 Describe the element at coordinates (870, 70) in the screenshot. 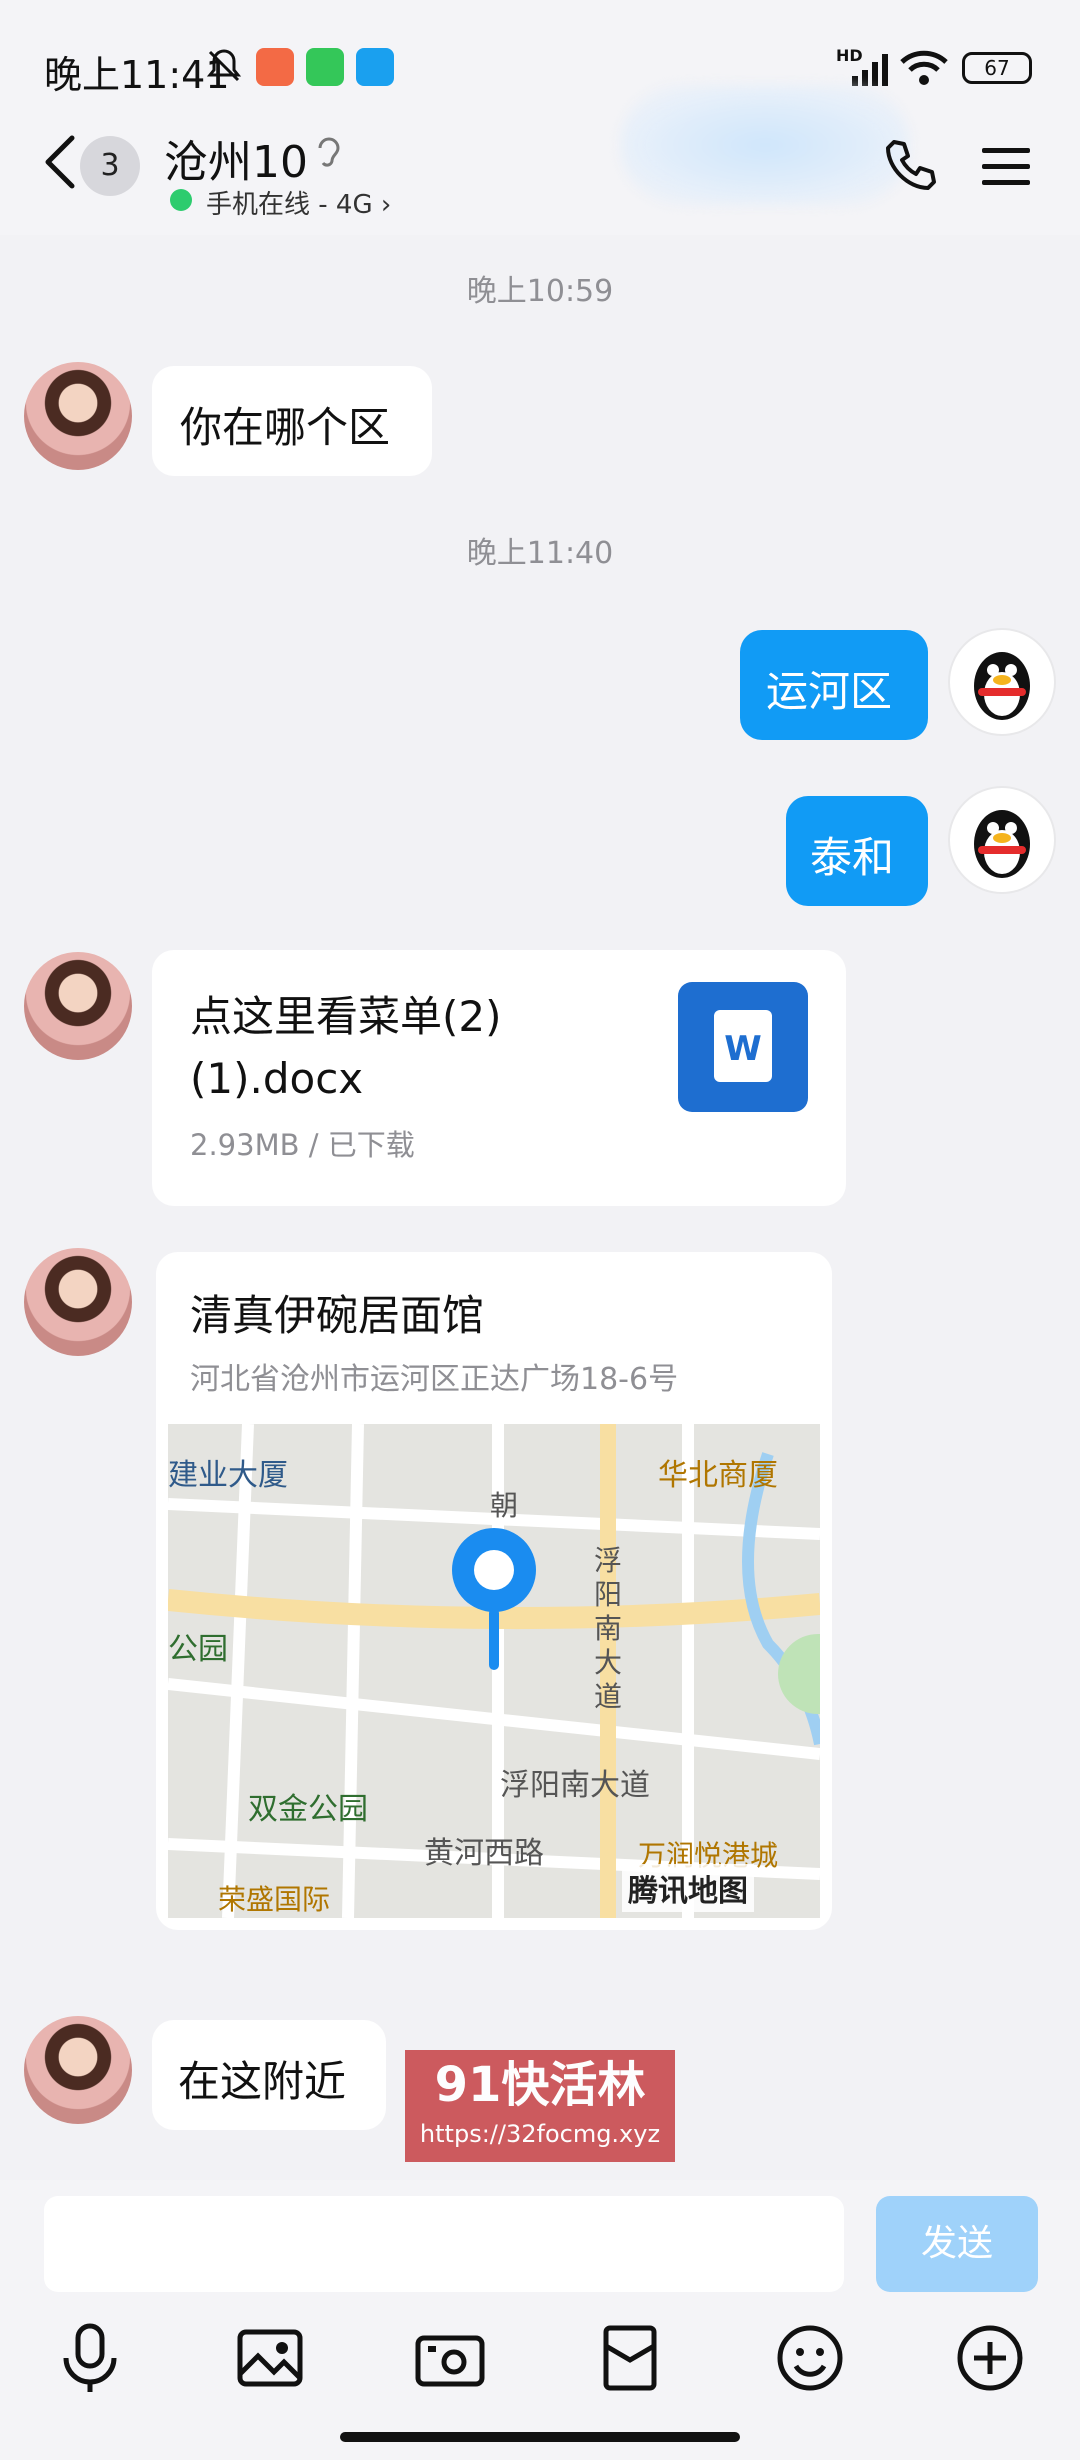

I see `signal-icon` at that location.